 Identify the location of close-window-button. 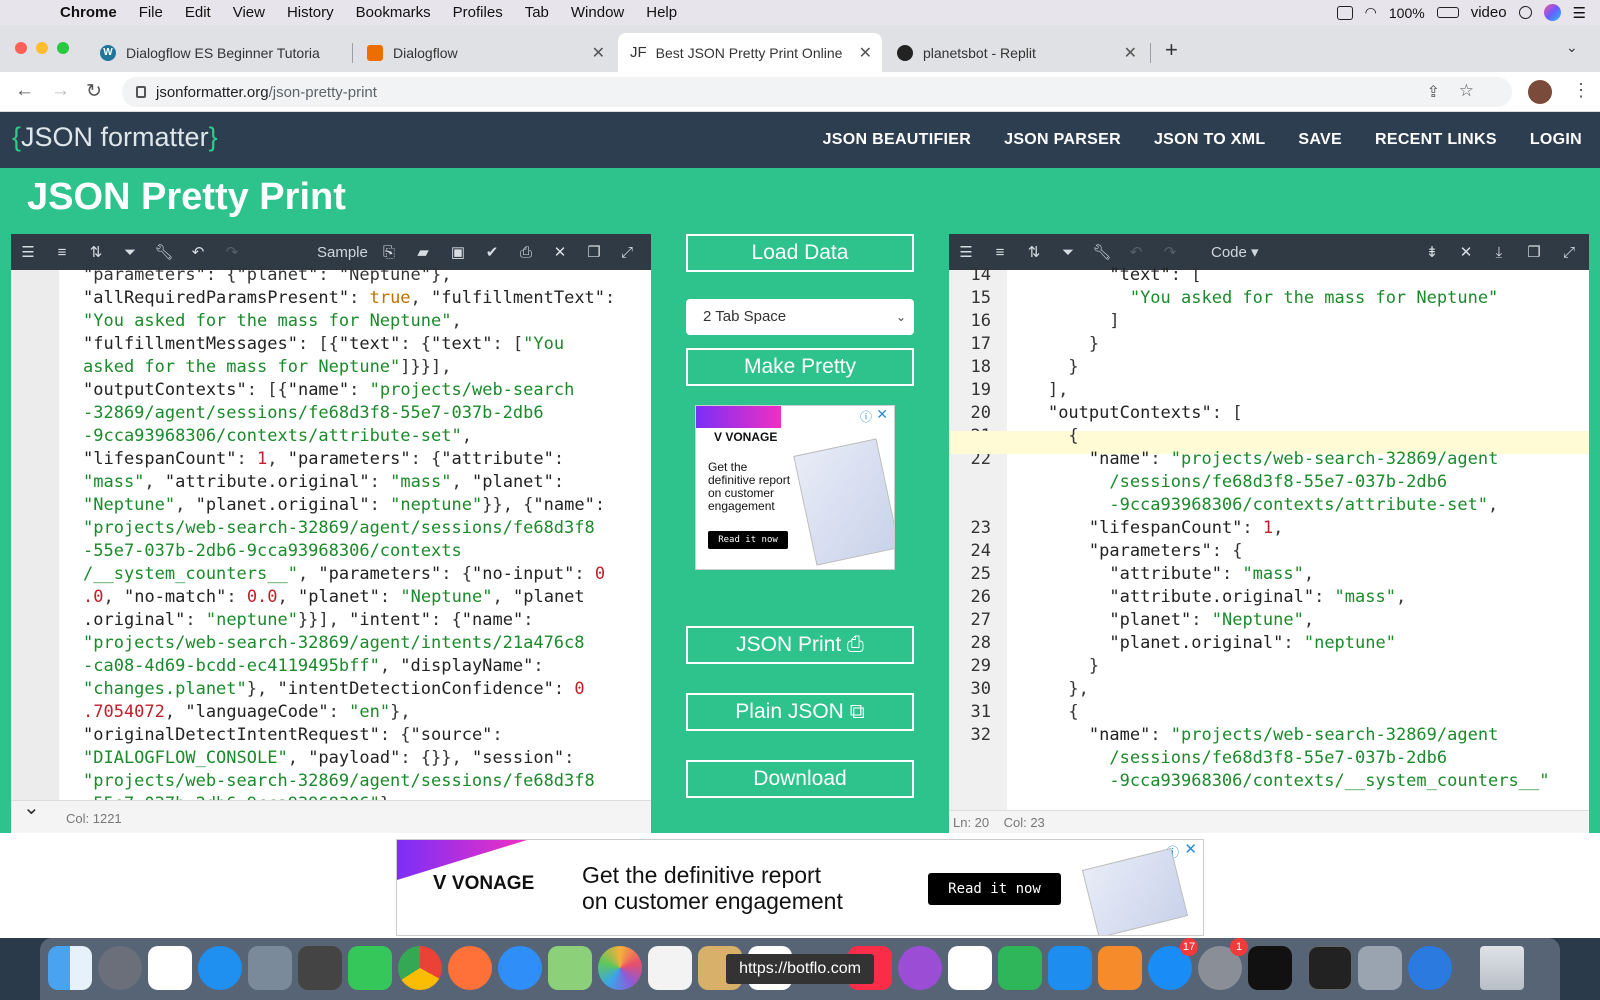
(21, 48).